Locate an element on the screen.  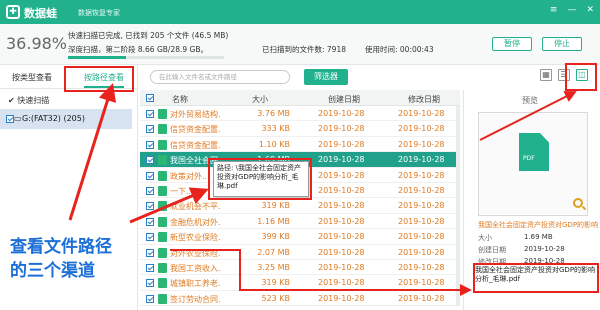
preview-title: 预览 is located at coordinates (530, 100).